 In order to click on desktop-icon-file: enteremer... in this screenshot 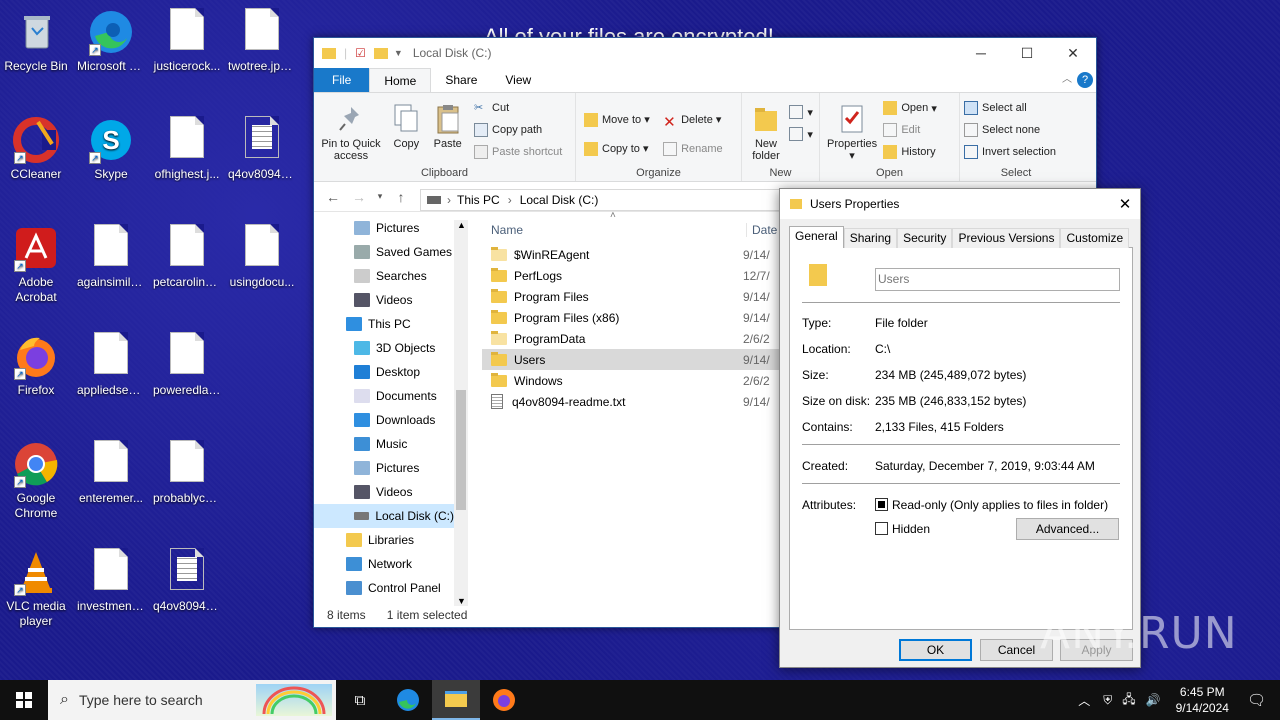, I will do `click(111, 471)`.